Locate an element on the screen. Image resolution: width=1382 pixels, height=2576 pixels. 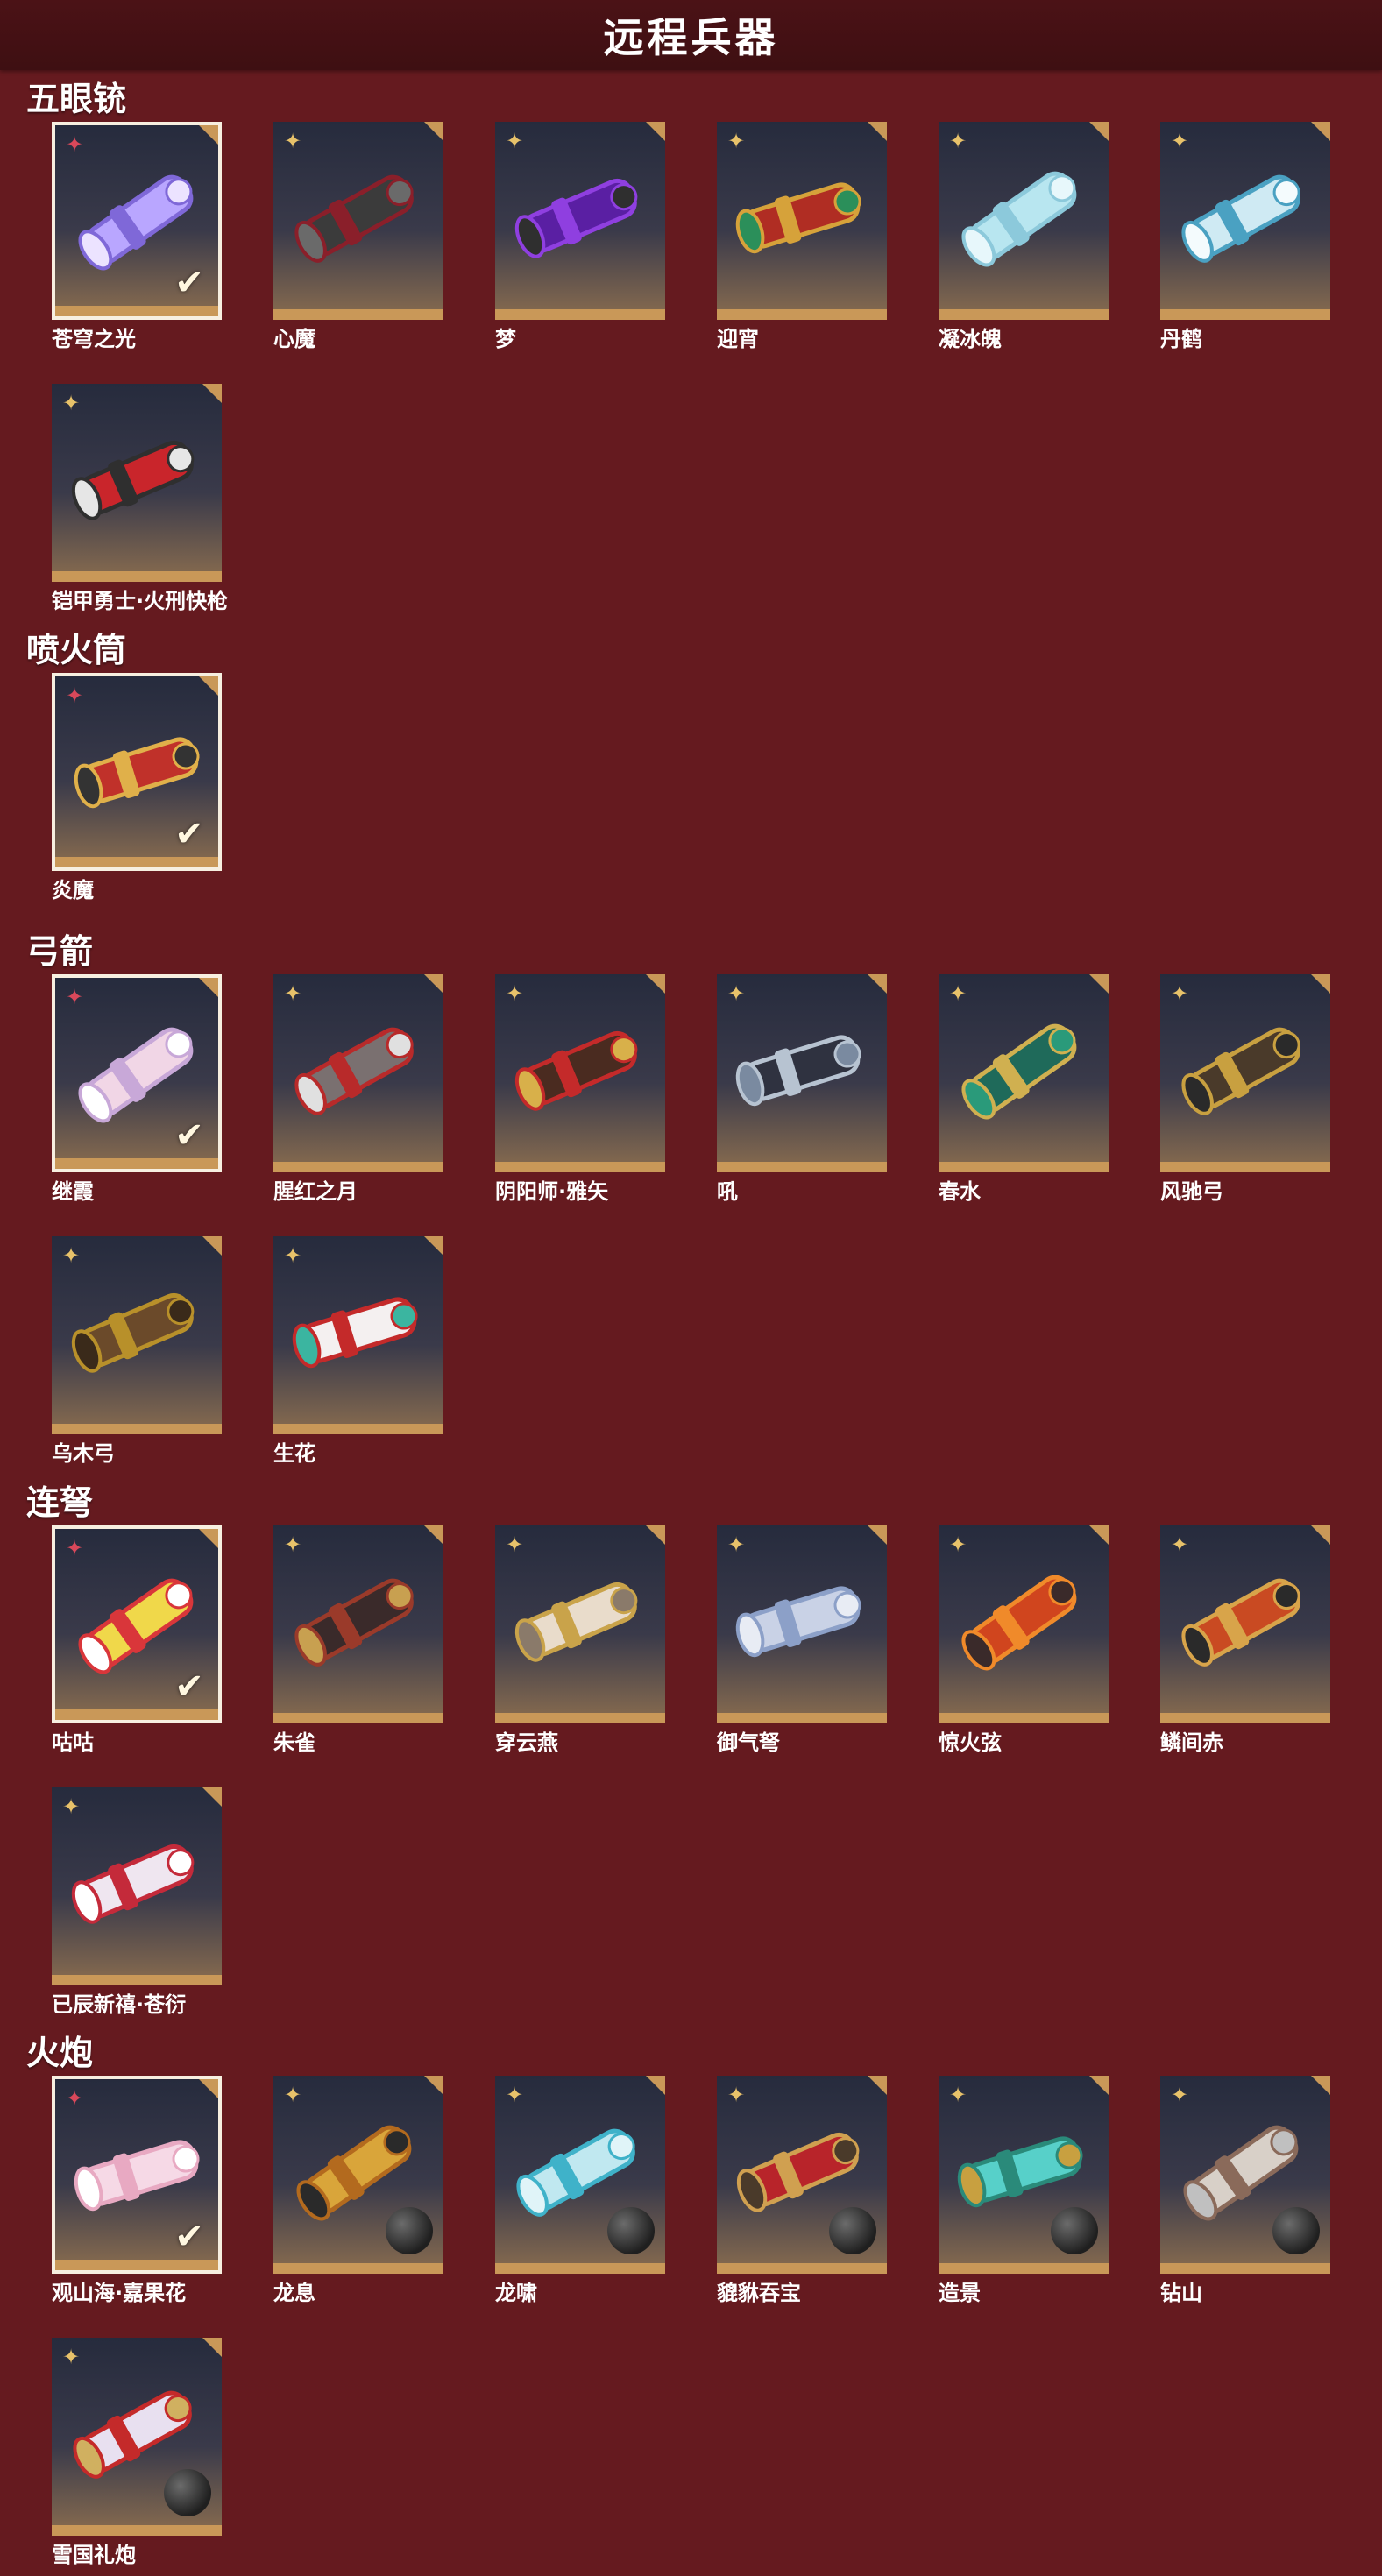
weapon-card: ✦ 铠甲勇士·火刑快枪 is located at coordinates (140, 500).